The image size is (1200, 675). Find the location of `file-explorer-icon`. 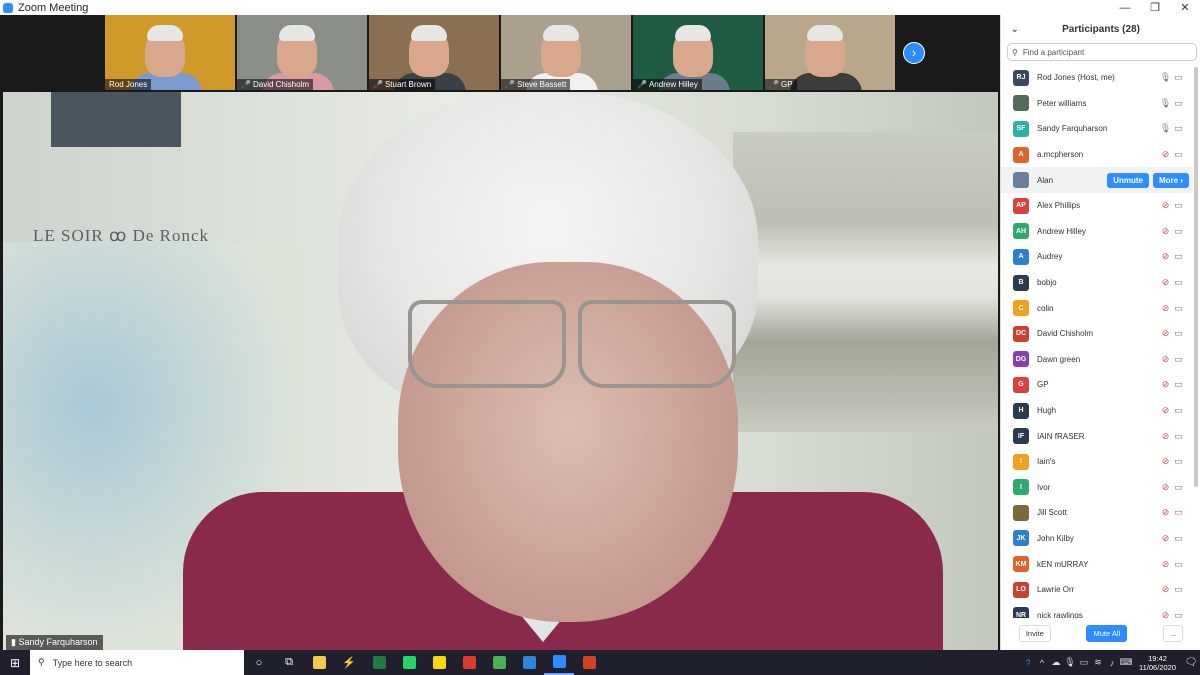

file-explorer-icon is located at coordinates (319, 662).